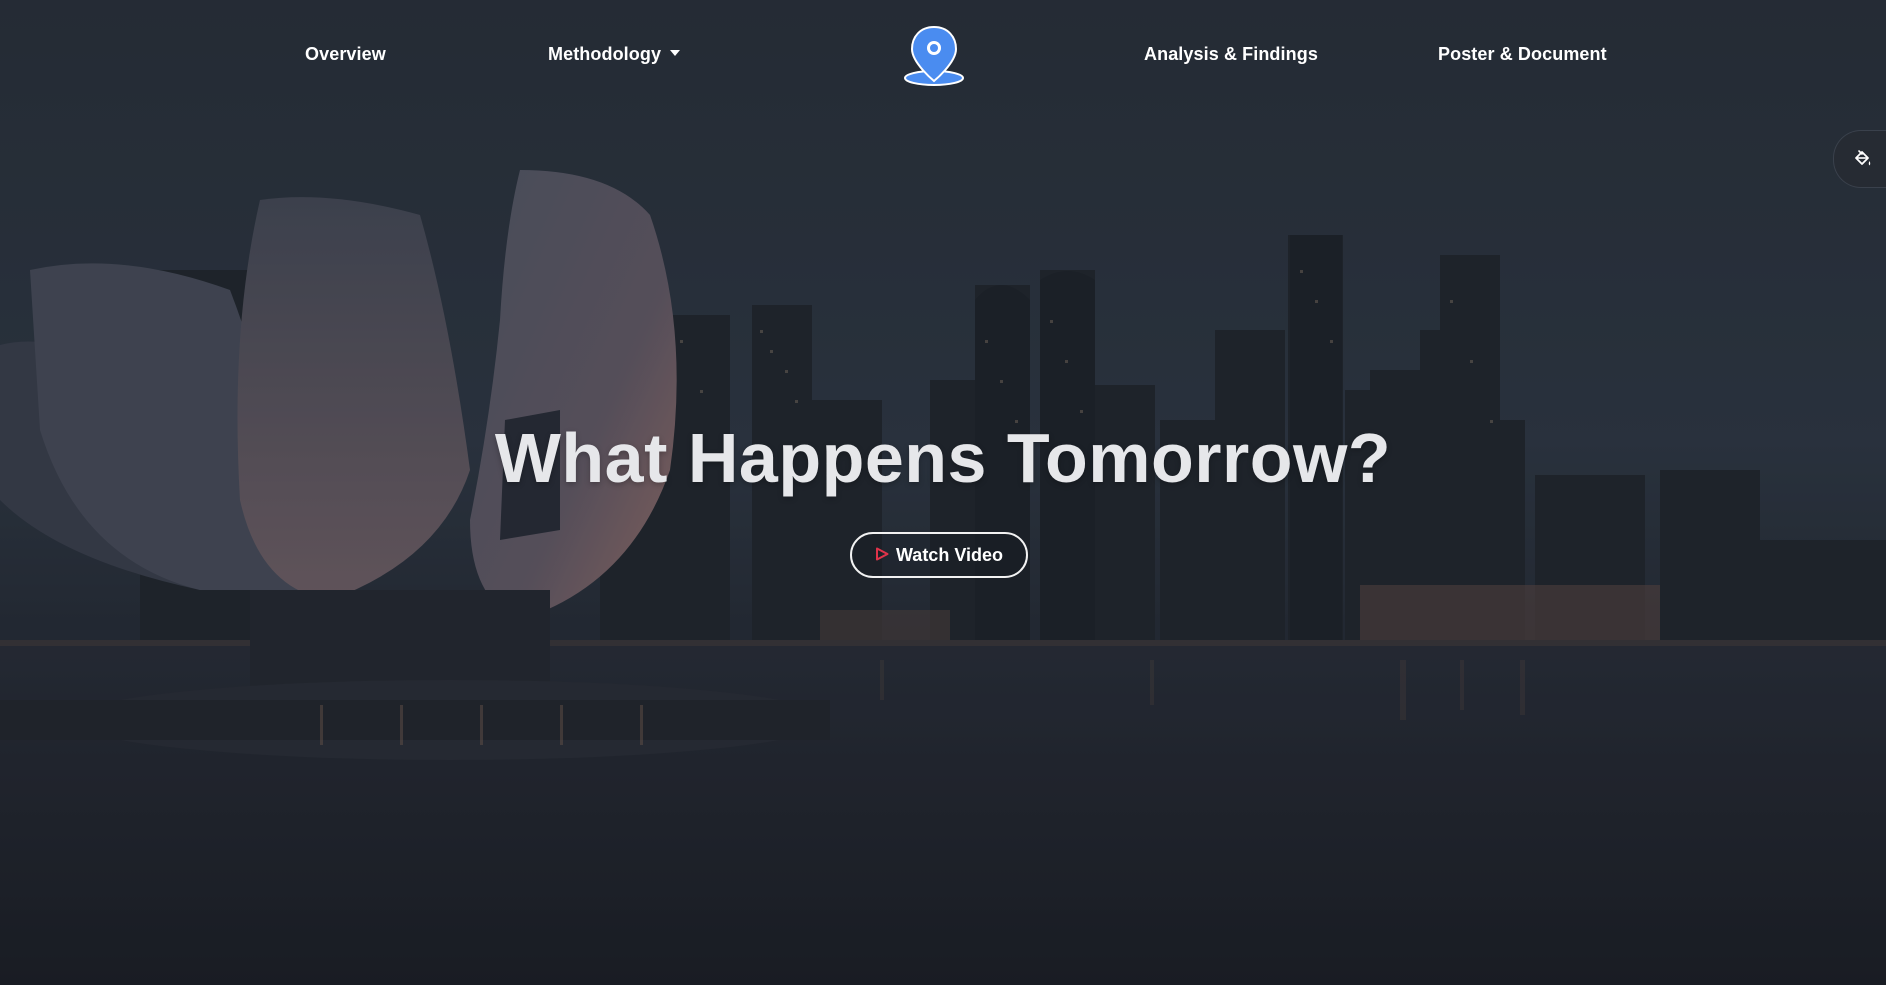 This screenshot has width=1886, height=985. What do you see at coordinates (1863, 158) in the screenshot?
I see `paint-bucket-icon` at bounding box center [1863, 158].